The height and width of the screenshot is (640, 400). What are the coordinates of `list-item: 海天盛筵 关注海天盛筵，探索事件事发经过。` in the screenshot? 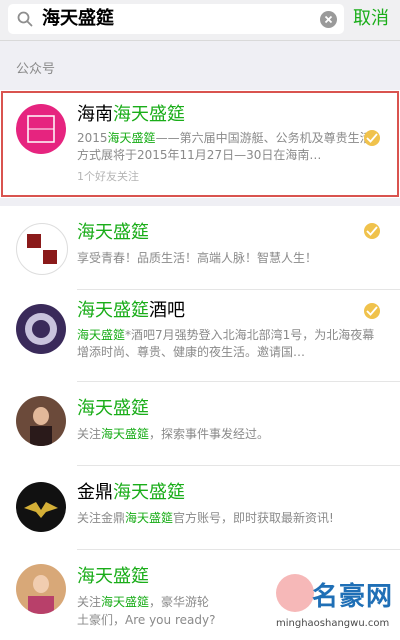 It's located at (200, 424).